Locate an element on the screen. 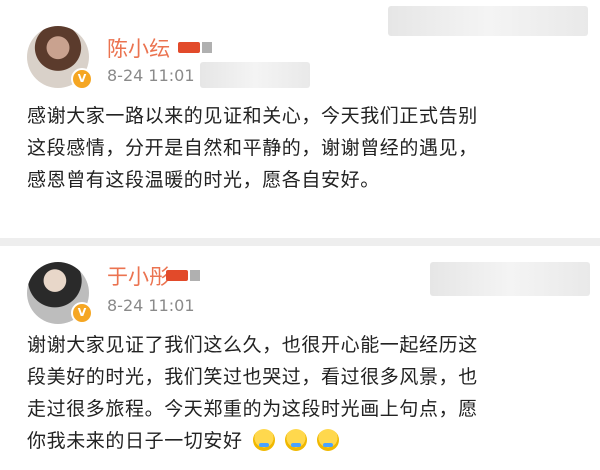 The height and width of the screenshot is (470, 600). post-text-line: 谢谢大家见证了我们这么久，也很开心能一起经历这 is located at coordinates (252, 345).